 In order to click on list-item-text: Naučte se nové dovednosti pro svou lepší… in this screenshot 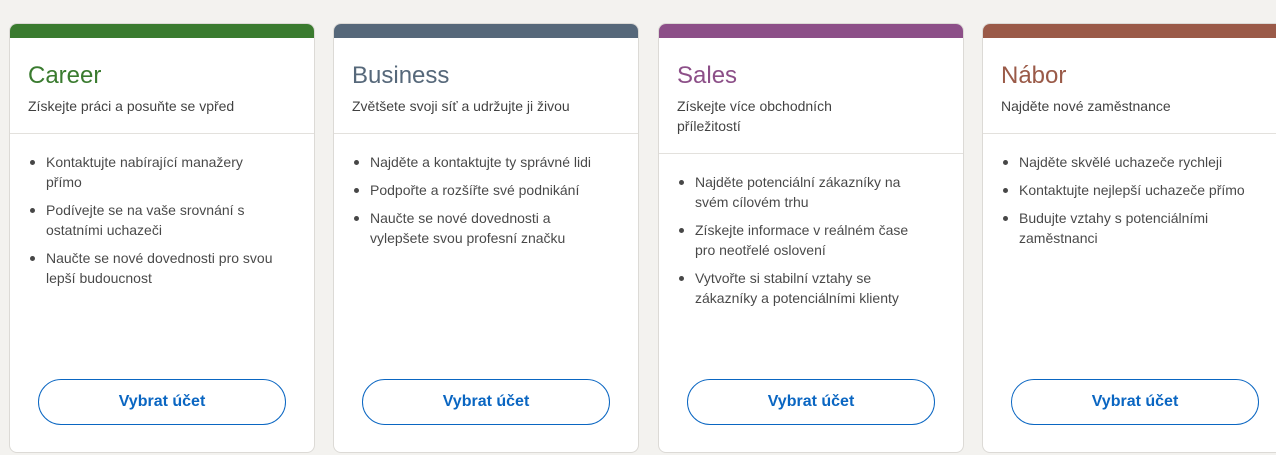, I will do `click(159, 268)`.